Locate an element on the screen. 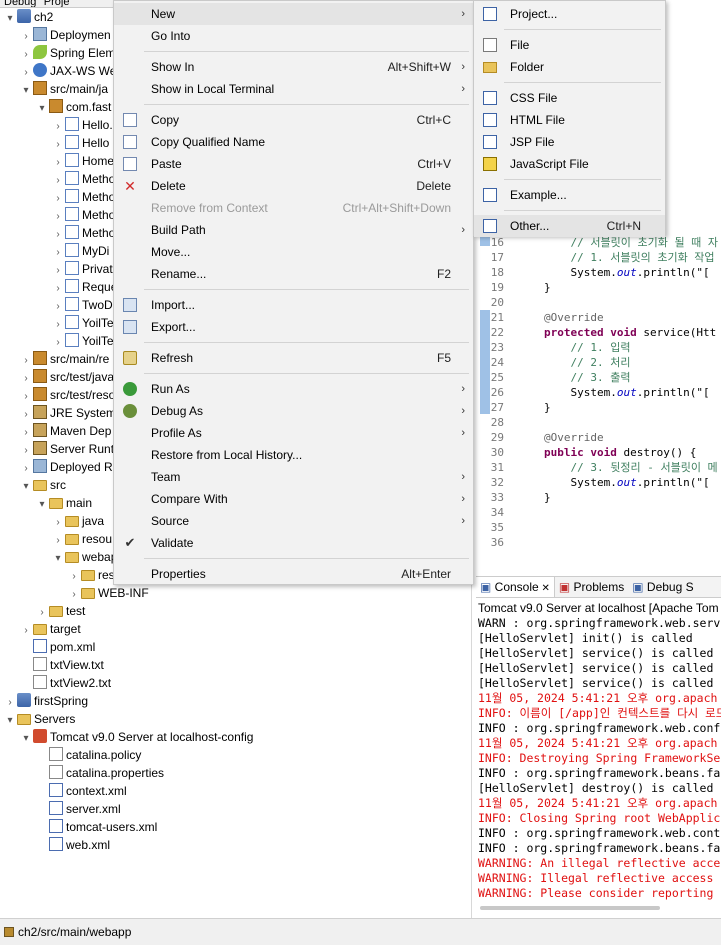 This screenshot has width=721, height=945. tree-item: txtView.txt is located at coordinates (62, 665).